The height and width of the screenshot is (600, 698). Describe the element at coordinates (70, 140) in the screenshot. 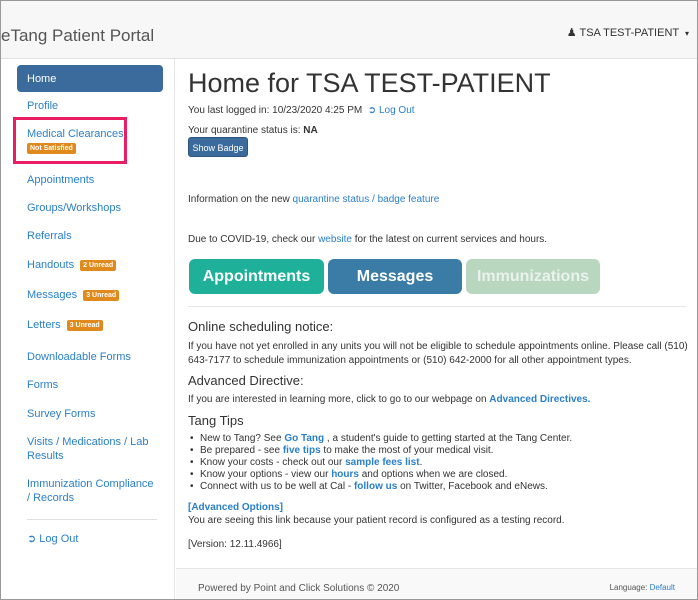

I see `highlight-box` at that location.